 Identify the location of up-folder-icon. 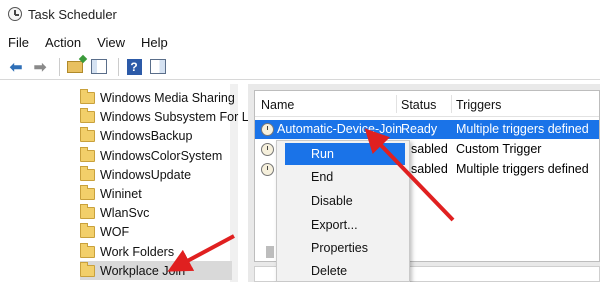
(75, 66).